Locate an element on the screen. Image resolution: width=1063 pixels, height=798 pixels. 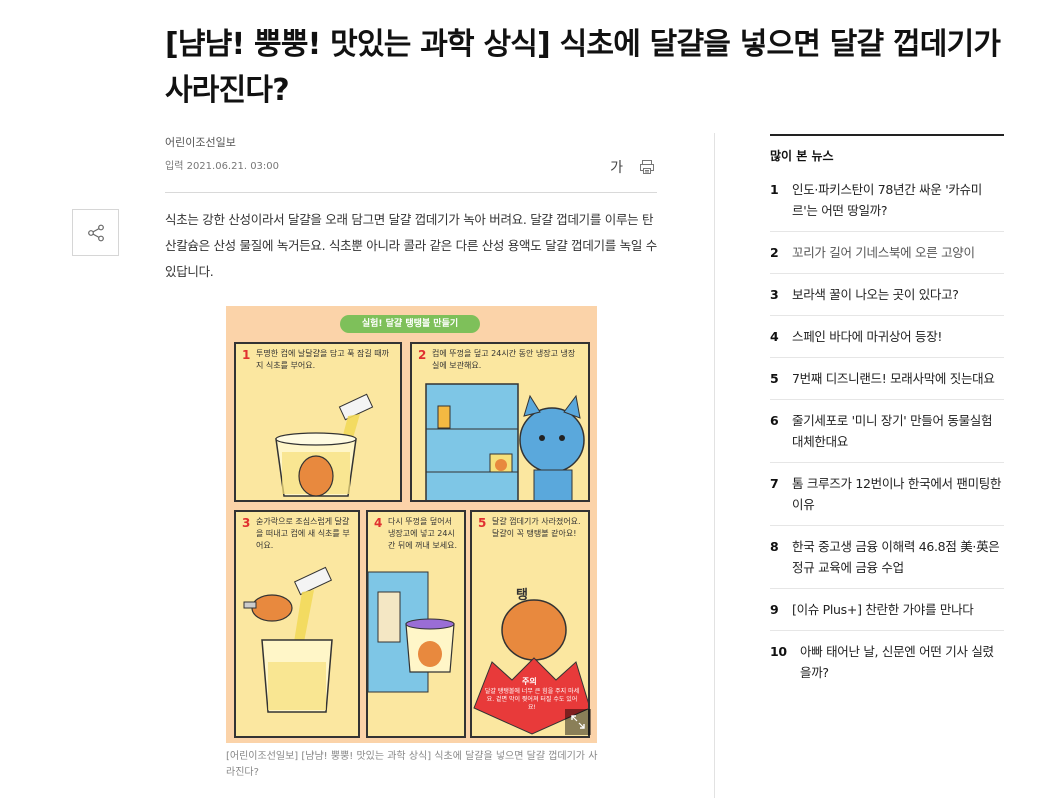
news-headline: 스페인 바다에 마귀상어 등장! is located at coordinates (867, 336).